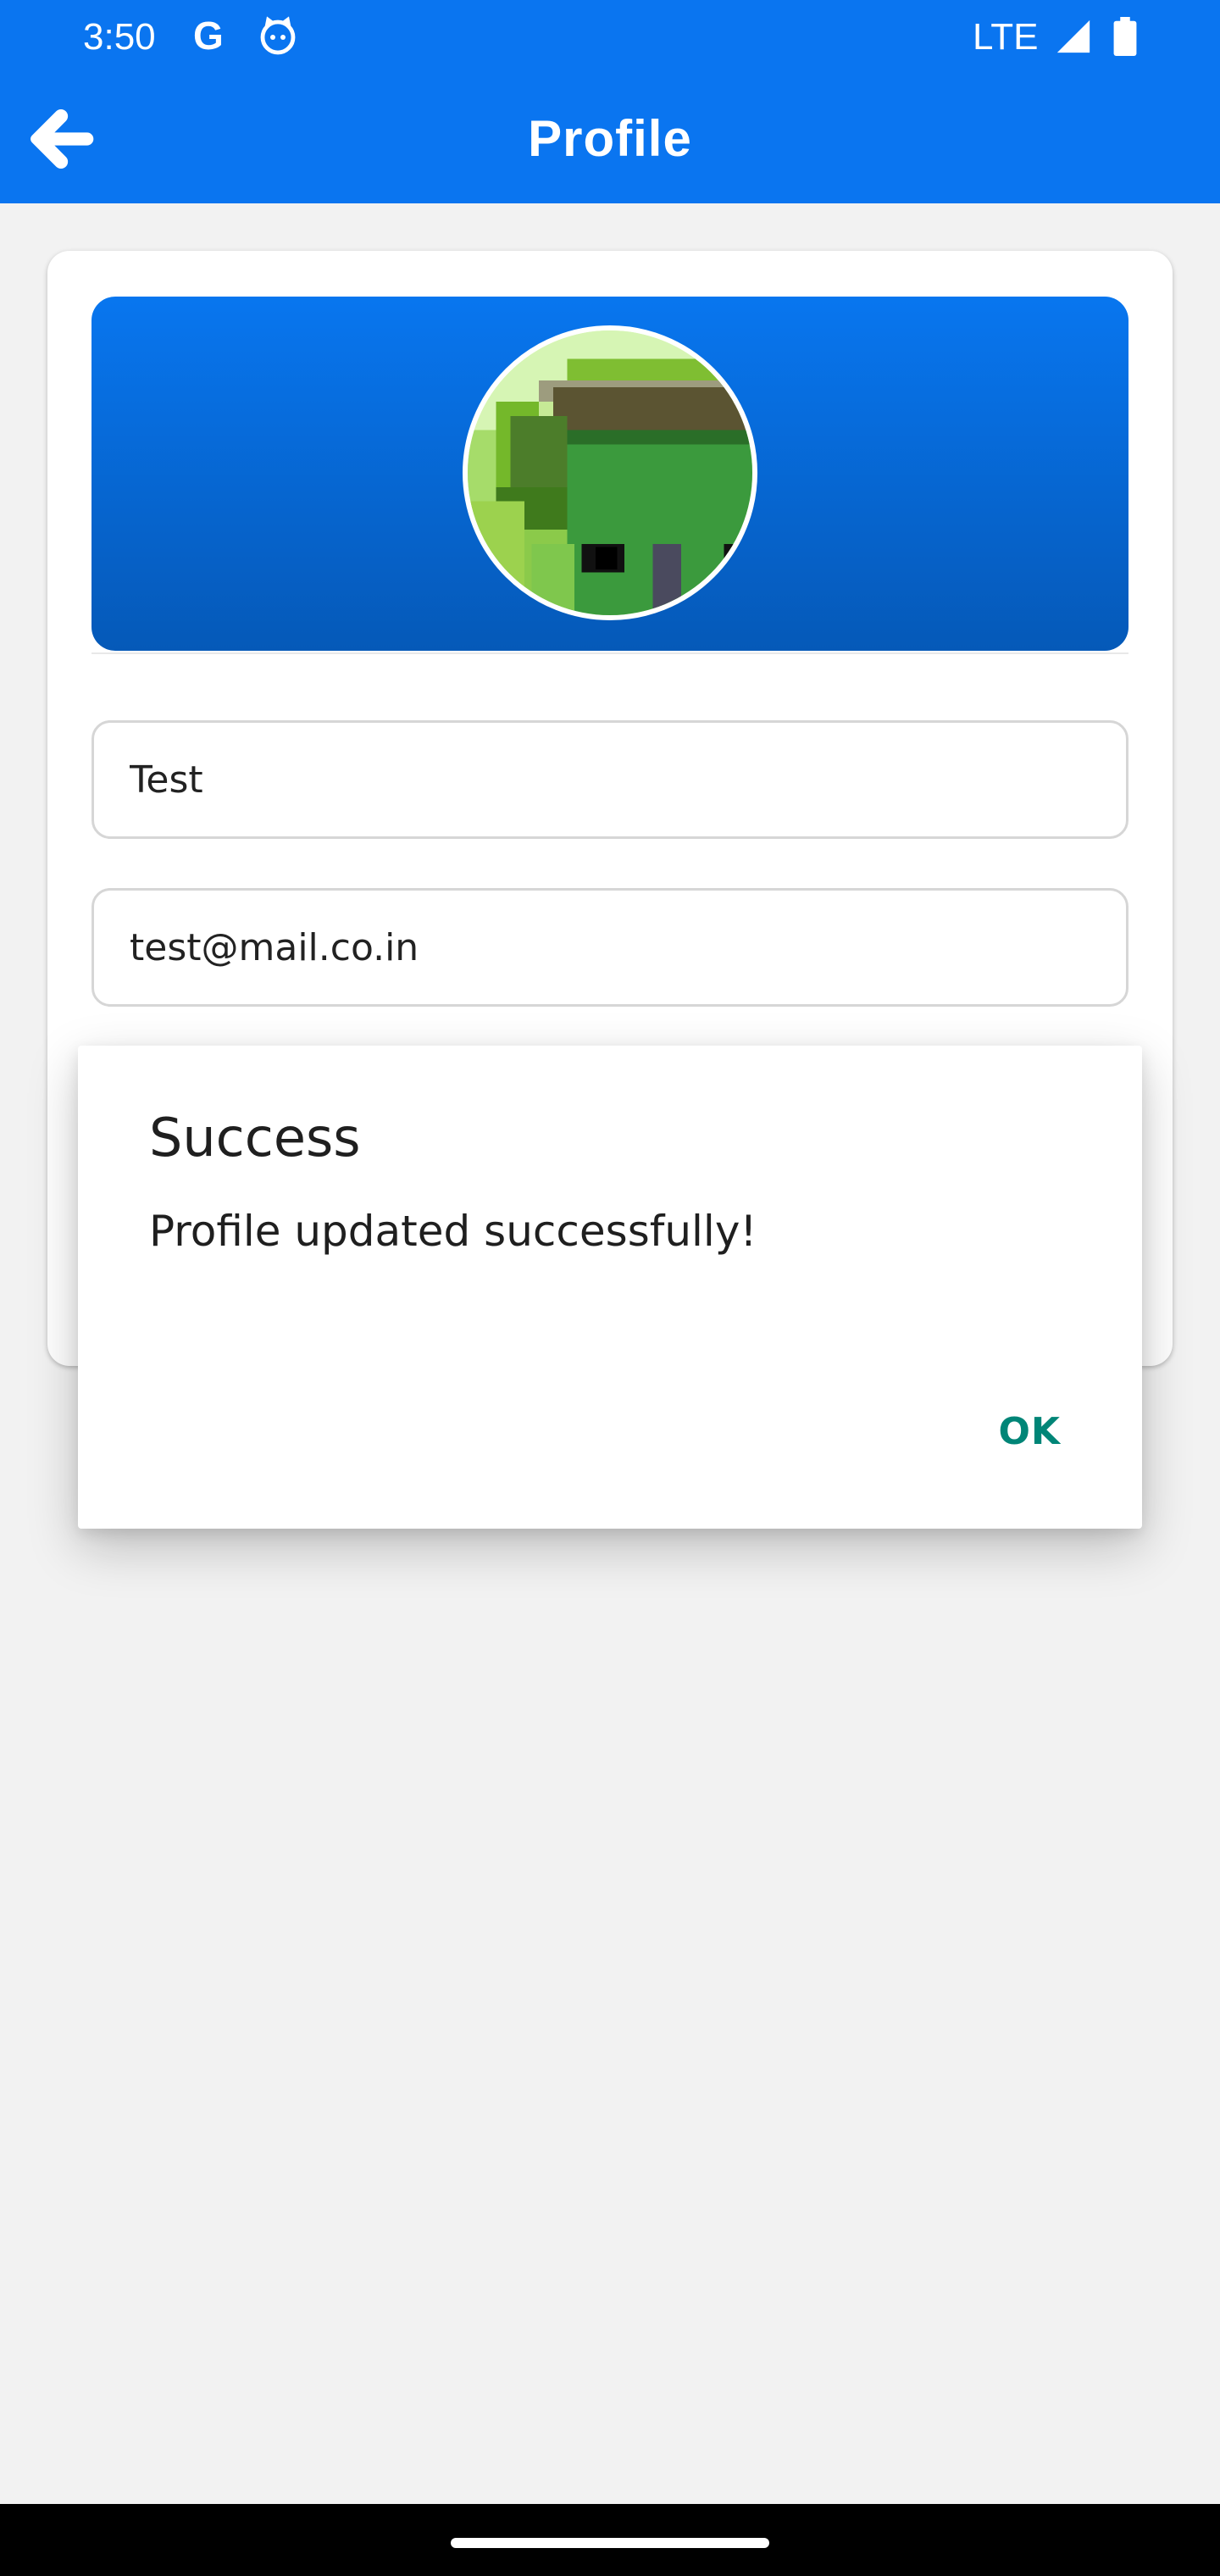 This screenshot has width=1220, height=2576. I want to click on home-gesture-handle, so click(610, 2543).